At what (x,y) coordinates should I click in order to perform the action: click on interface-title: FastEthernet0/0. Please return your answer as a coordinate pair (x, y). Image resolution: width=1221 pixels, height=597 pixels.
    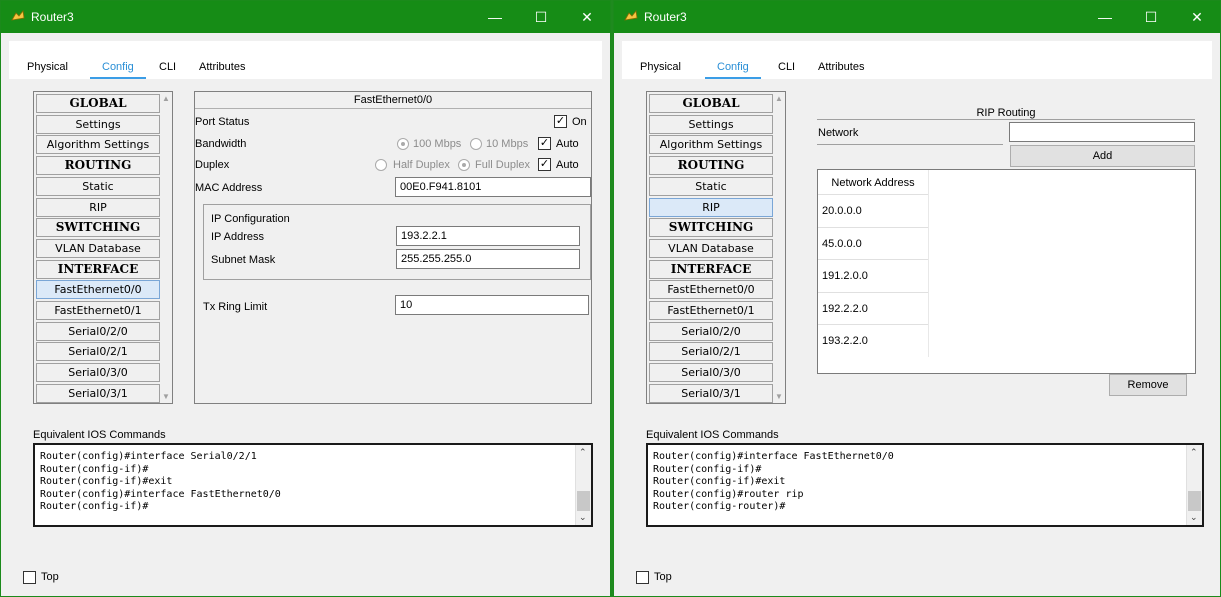
    Looking at the image, I should click on (393, 100).